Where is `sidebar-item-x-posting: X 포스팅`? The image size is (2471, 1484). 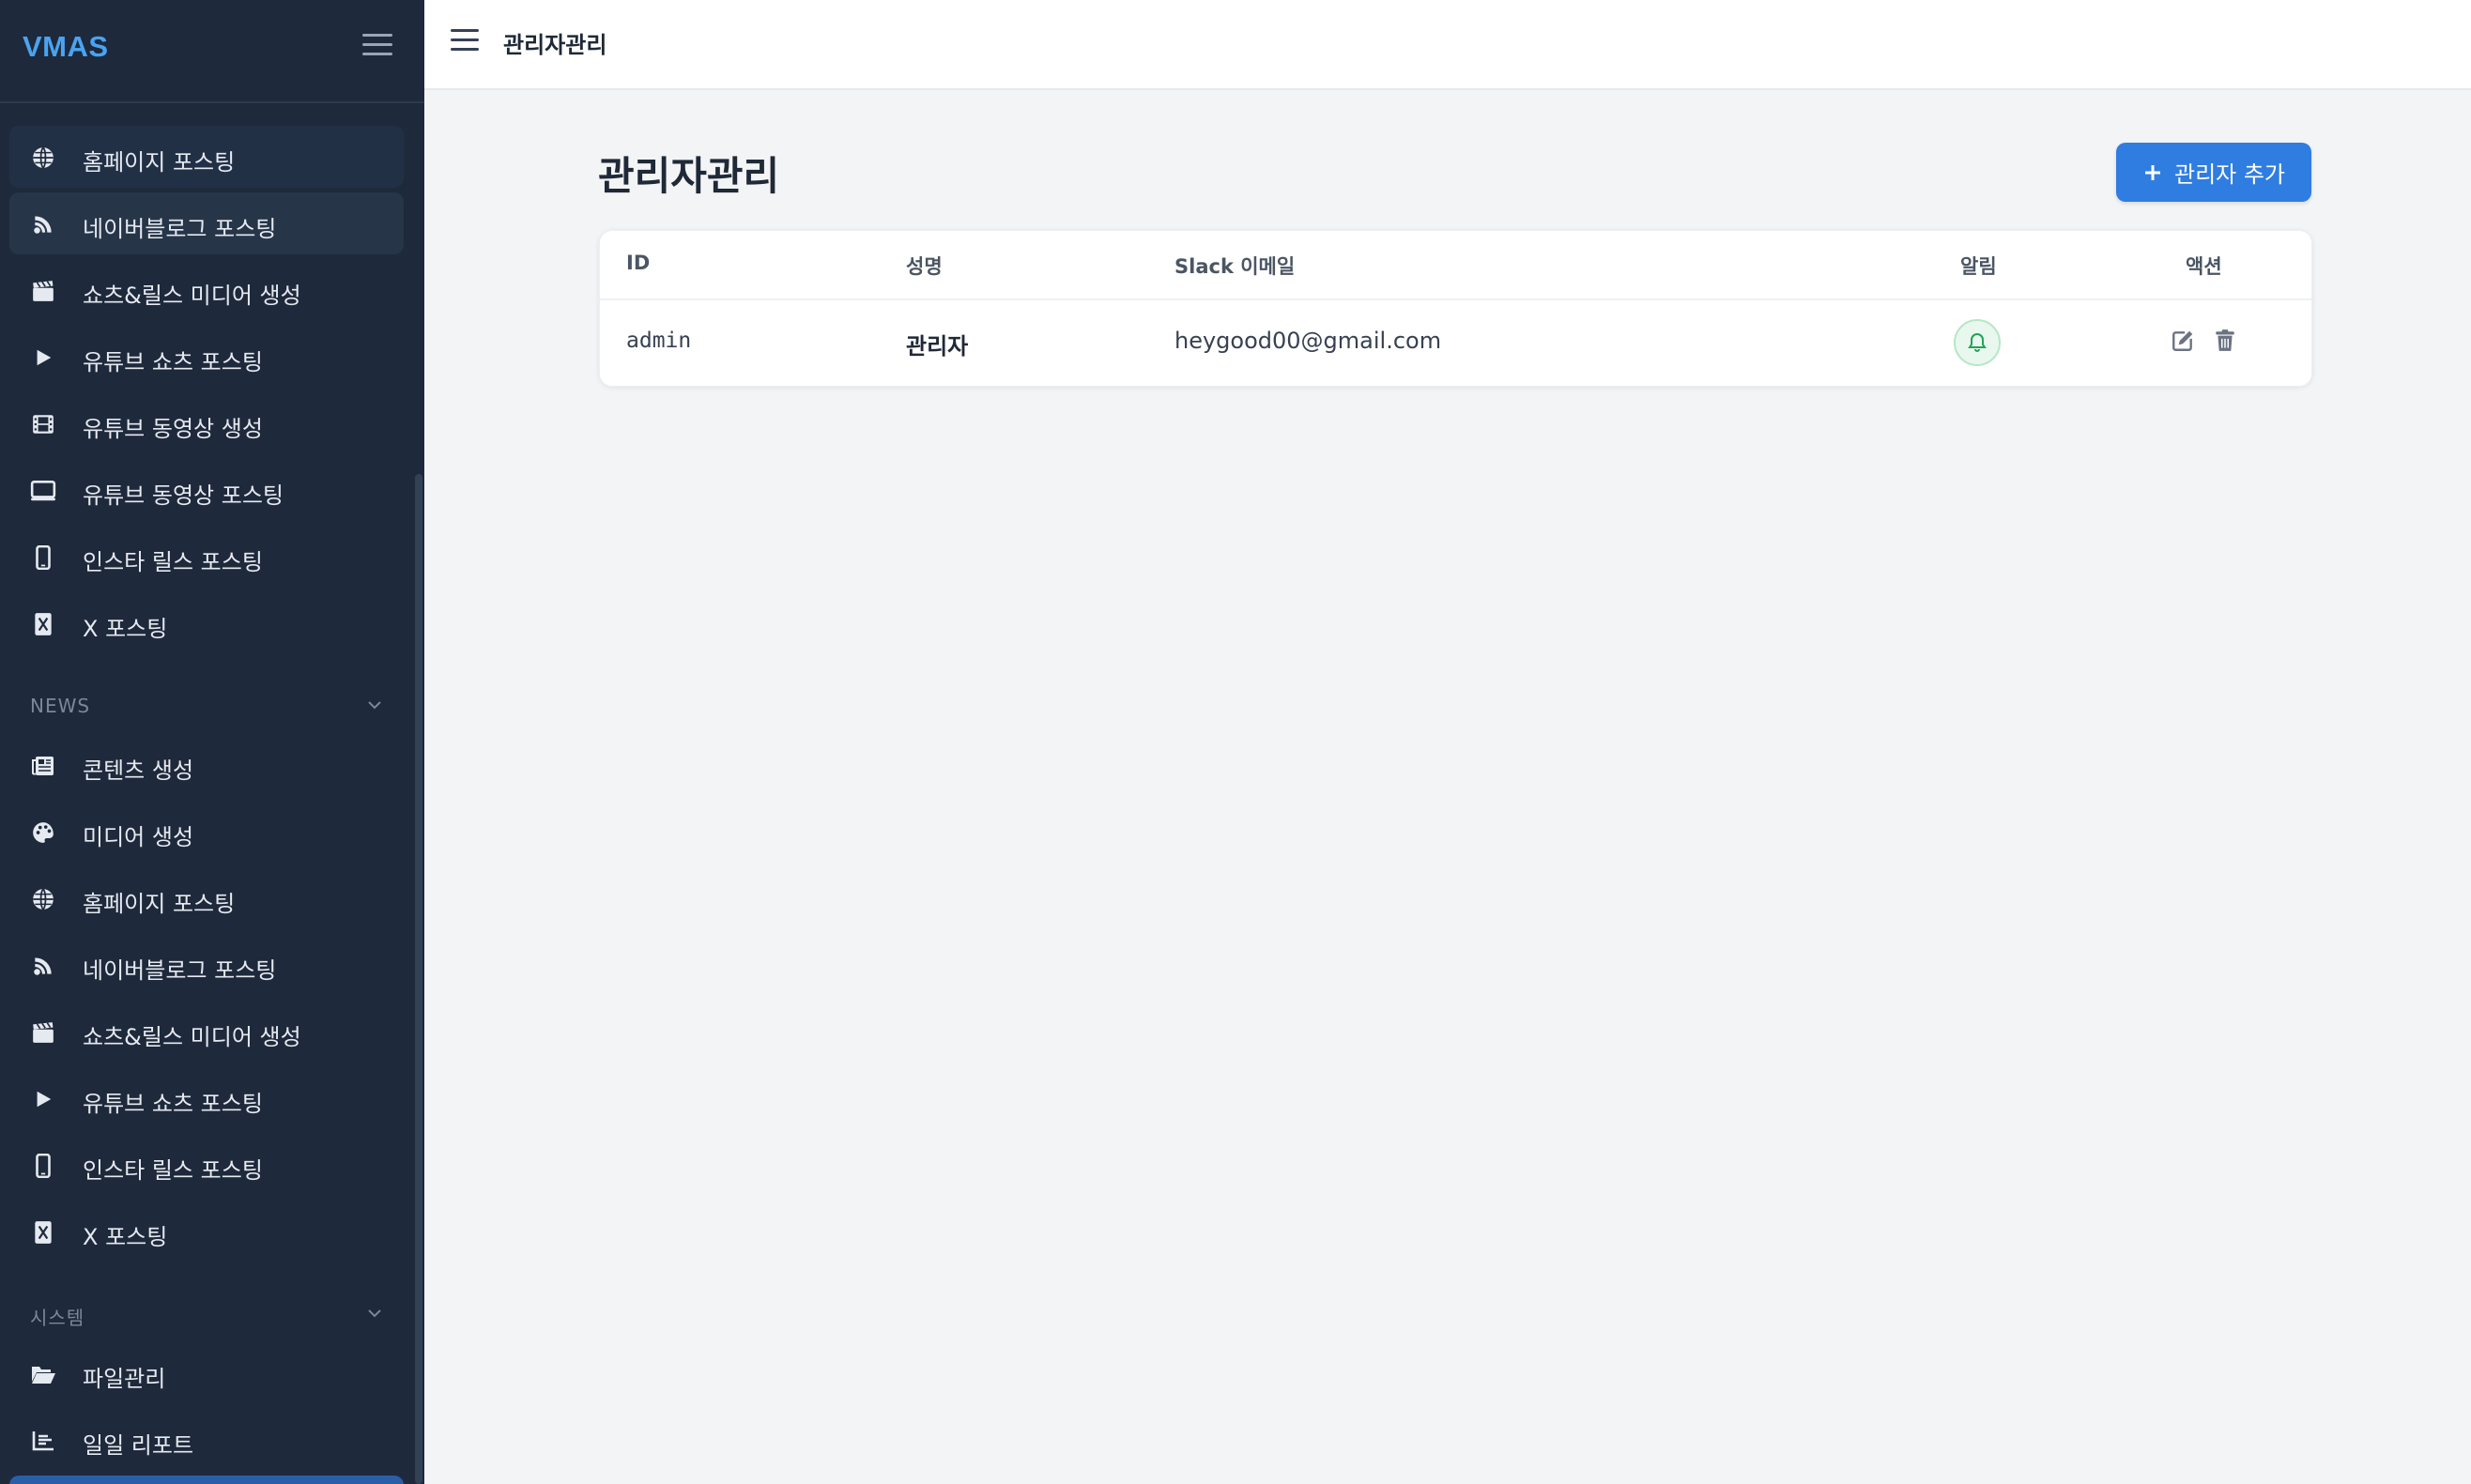
sidebar-item-x-posting: X 포스팅 is located at coordinates (206, 623).